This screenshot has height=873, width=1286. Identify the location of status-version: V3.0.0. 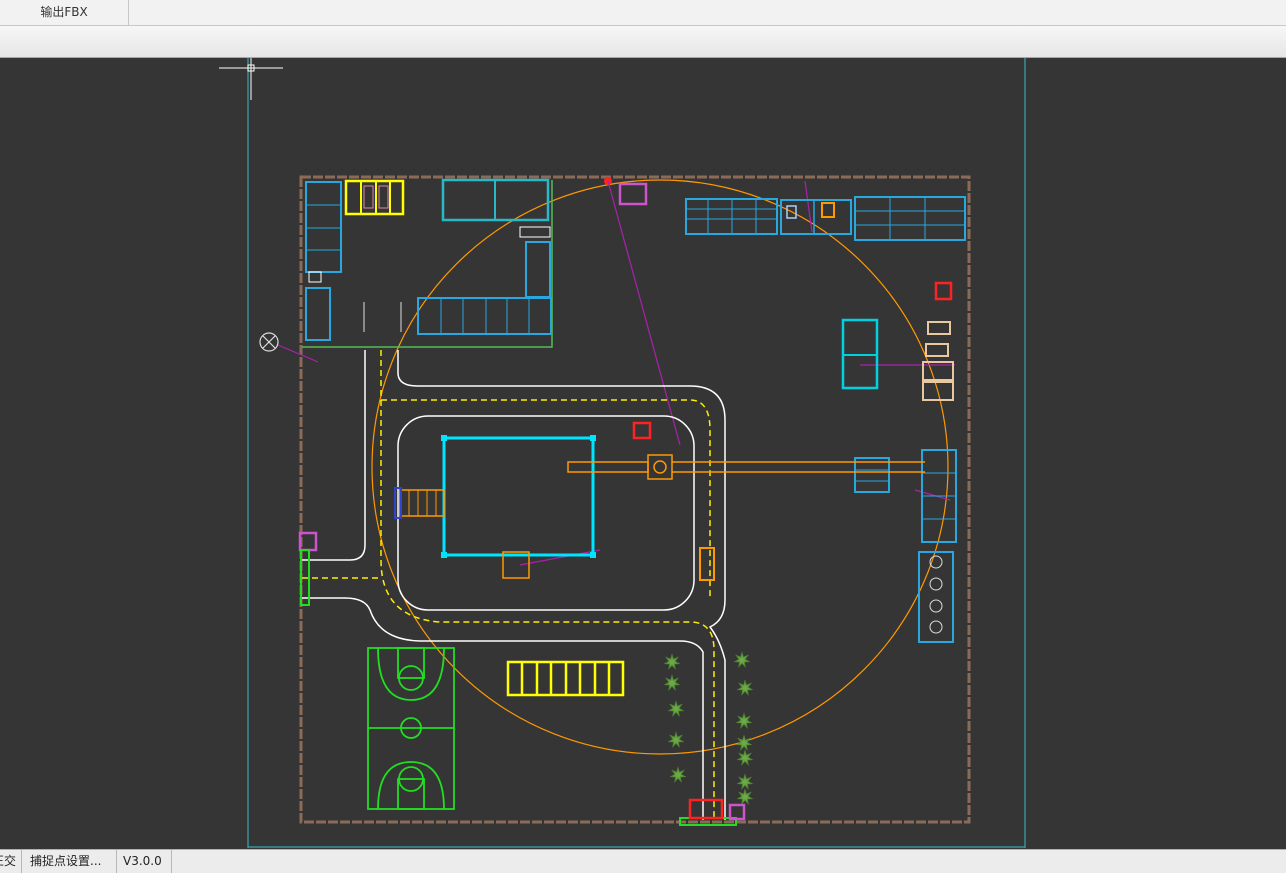
(144, 861).